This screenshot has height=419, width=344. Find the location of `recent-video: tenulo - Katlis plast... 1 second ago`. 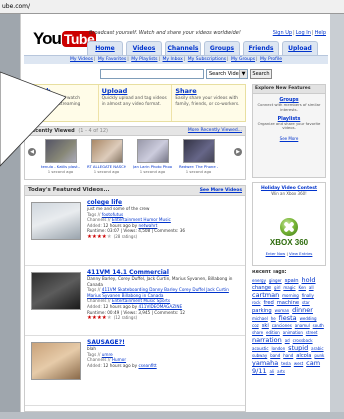

recent-video: tenulo - Katlis plast... 1 second ago is located at coordinates (60, 156).